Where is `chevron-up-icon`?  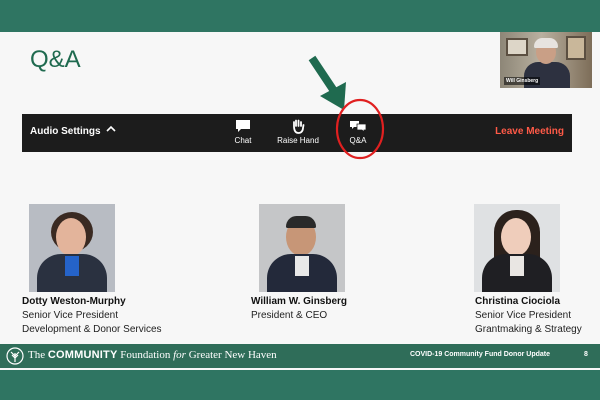 chevron-up-icon is located at coordinates (111, 129).